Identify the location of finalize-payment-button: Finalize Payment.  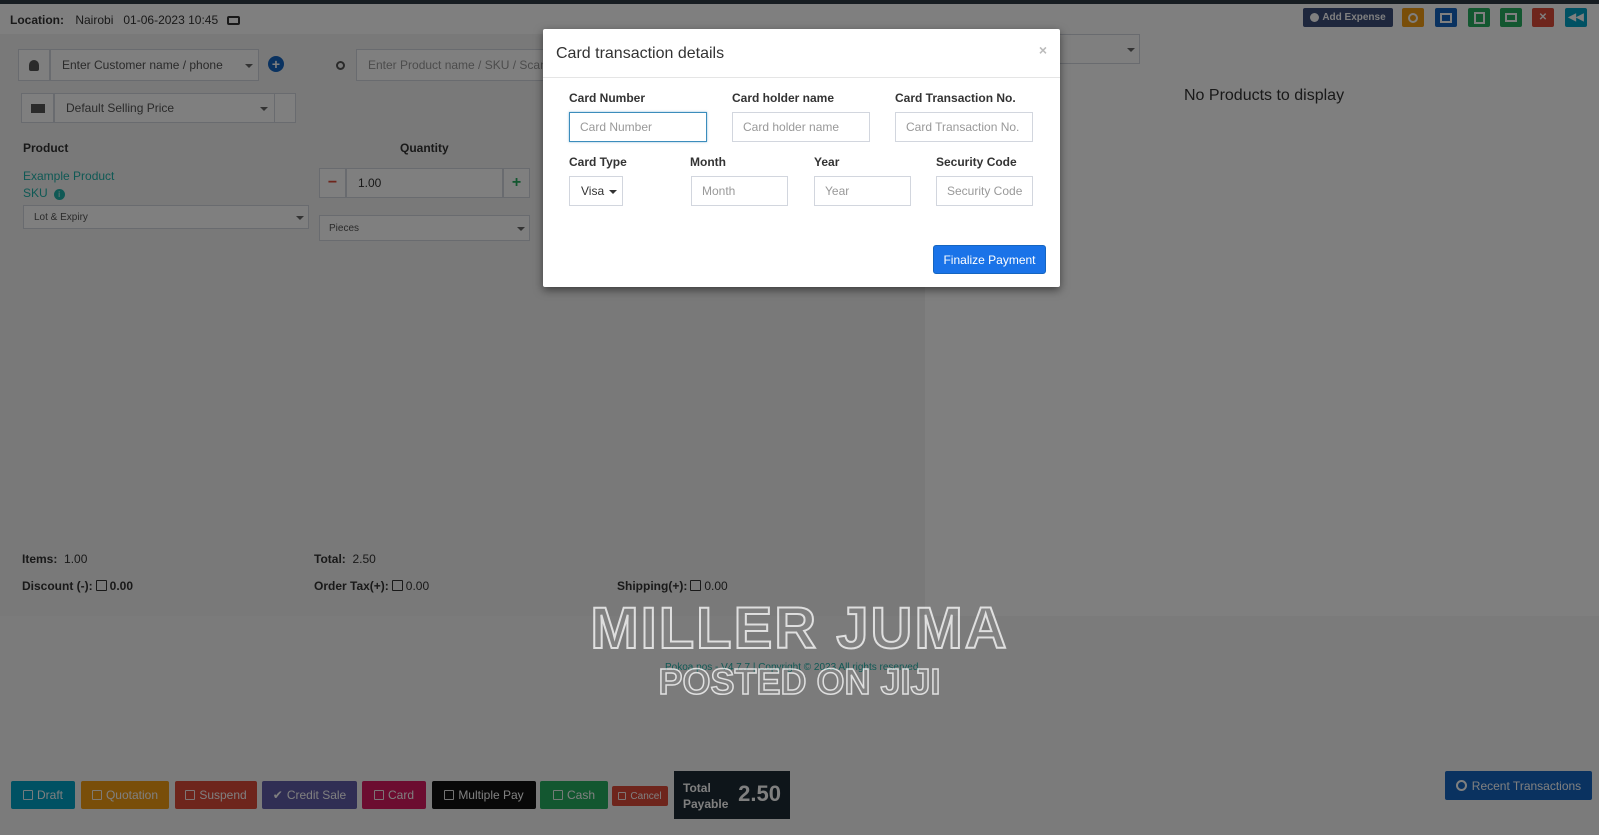
(989, 259).